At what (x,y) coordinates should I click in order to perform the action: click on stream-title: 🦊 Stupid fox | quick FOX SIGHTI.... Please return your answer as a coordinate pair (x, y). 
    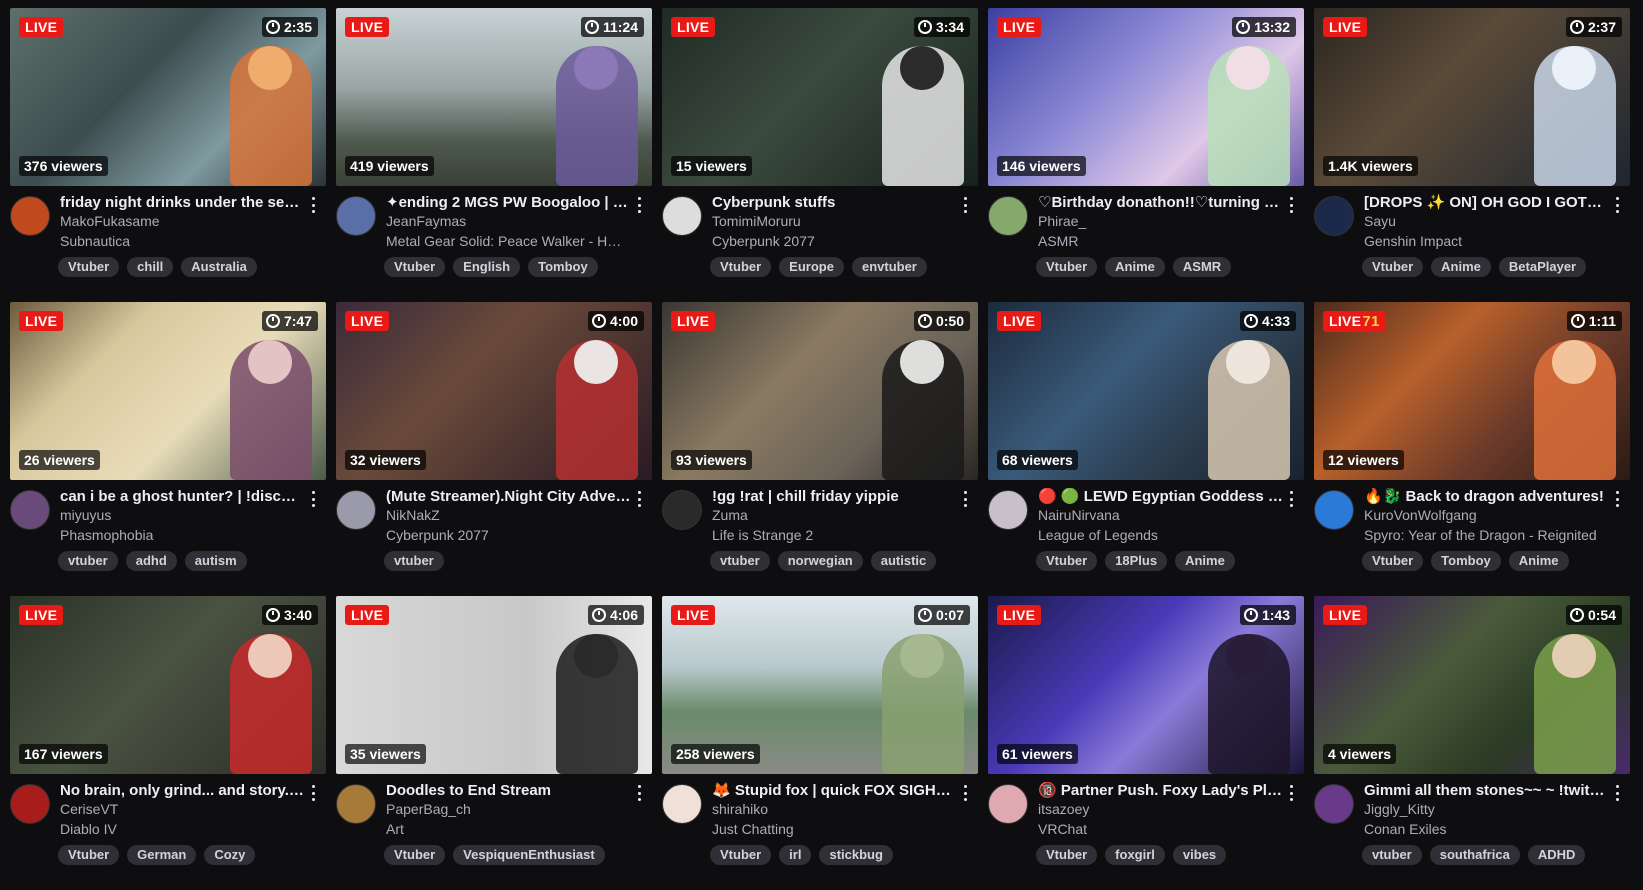
    Looking at the image, I should click on (834, 791).